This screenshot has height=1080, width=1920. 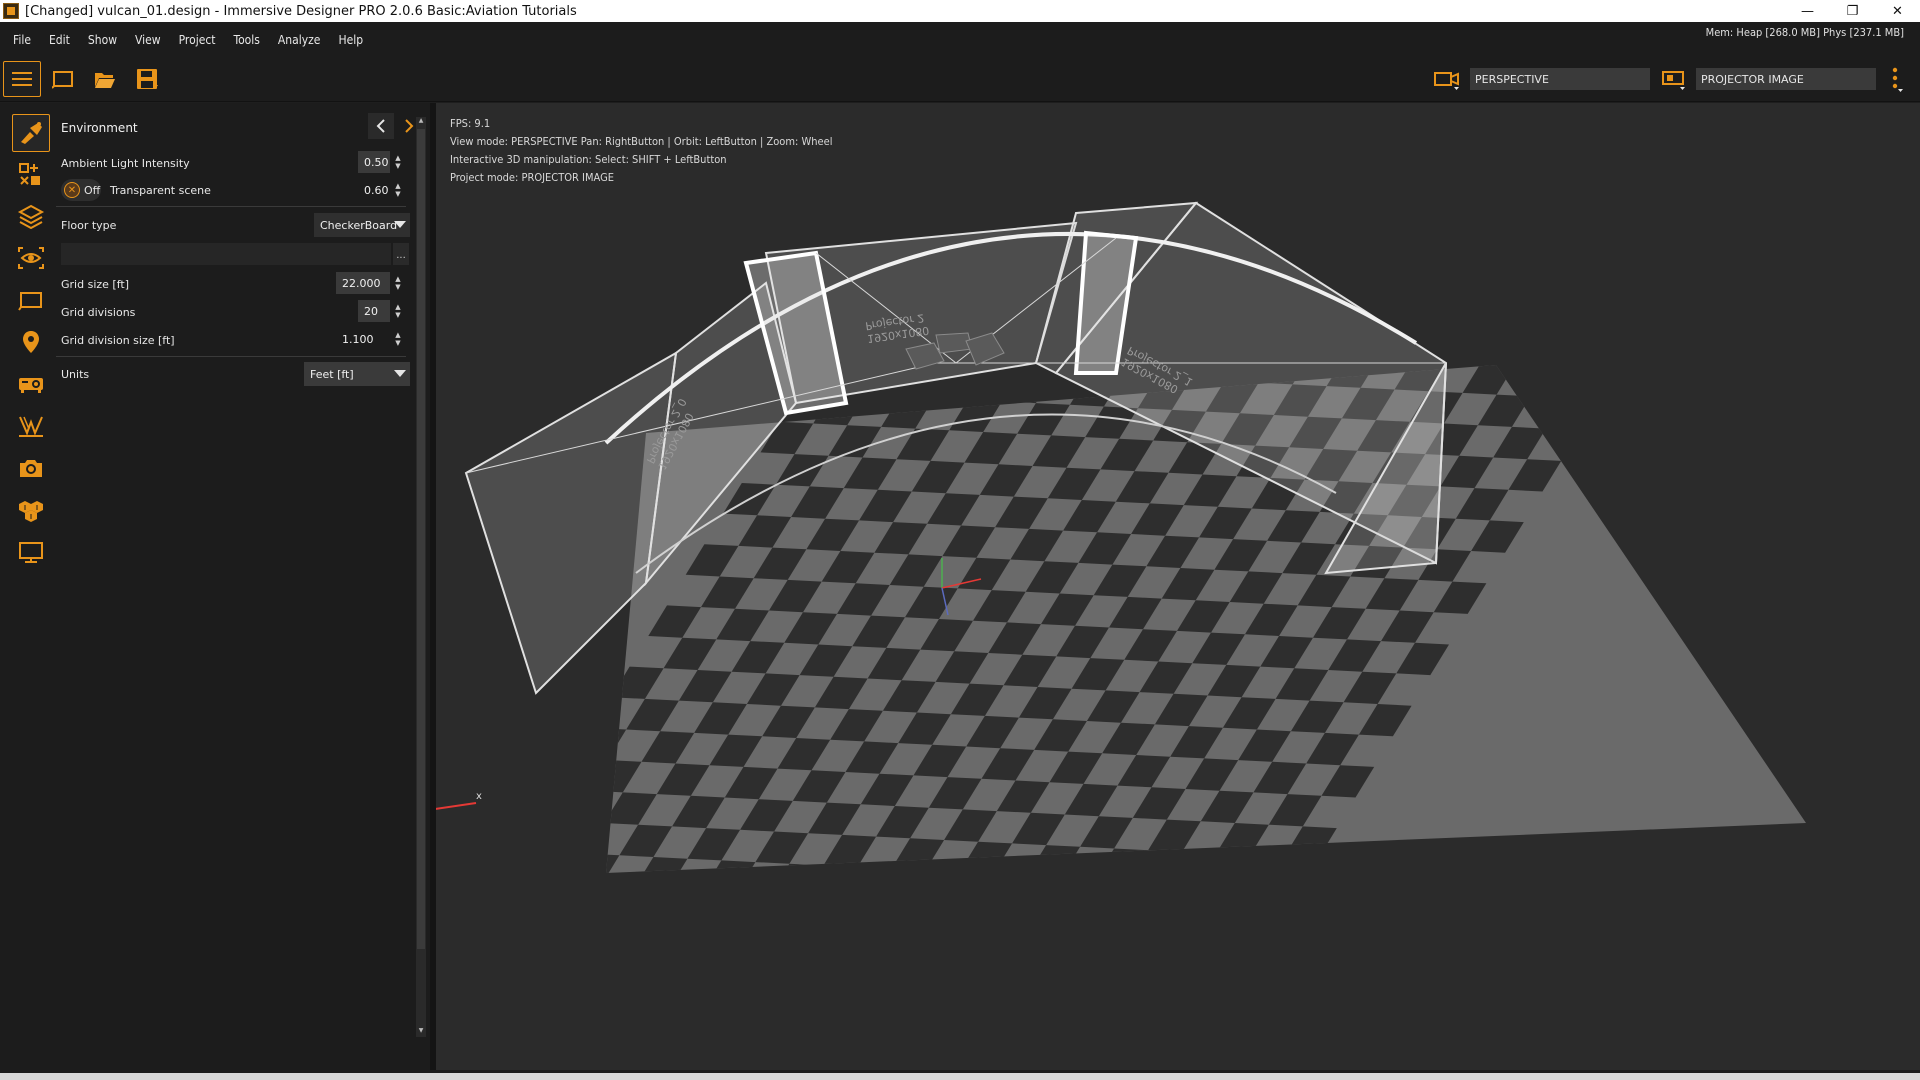 What do you see at coordinates (11, 11) in the screenshot?
I see `app-logo-icon` at bounding box center [11, 11].